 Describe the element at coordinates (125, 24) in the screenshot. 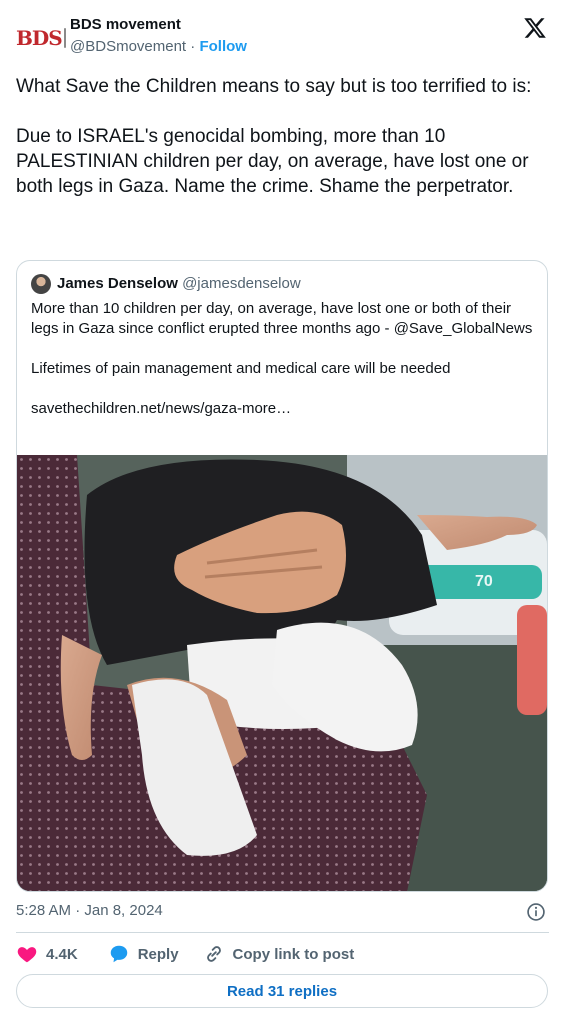

I see `author-name: BDS movement` at that location.